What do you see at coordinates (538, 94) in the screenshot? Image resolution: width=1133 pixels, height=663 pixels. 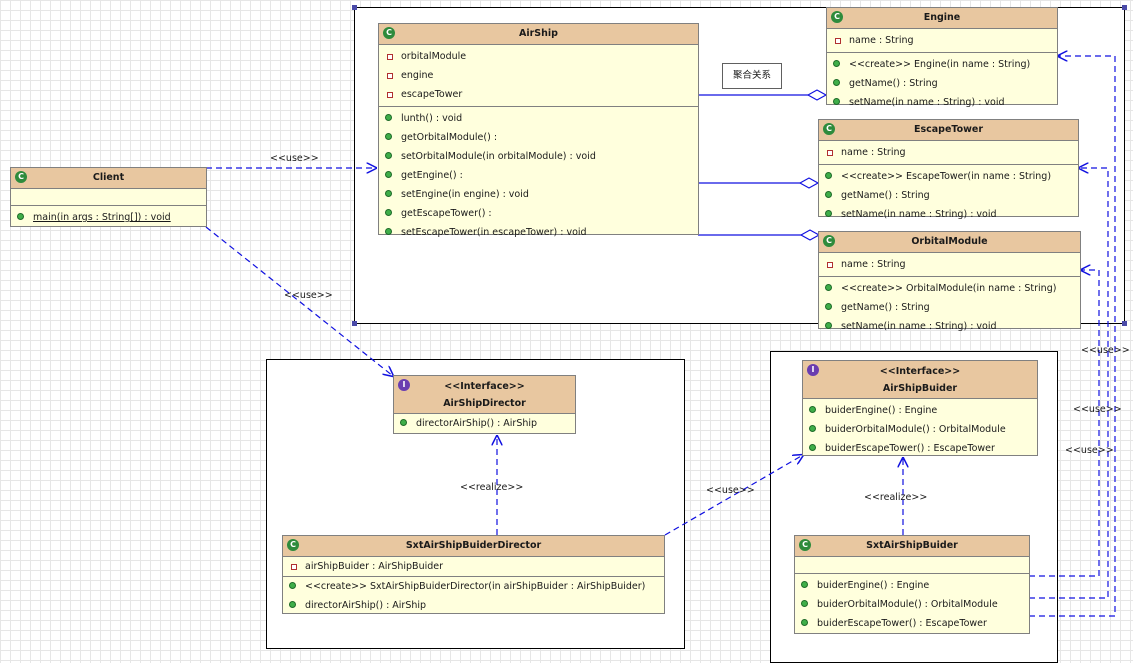 I see `attribute-row: escapeTower` at bounding box center [538, 94].